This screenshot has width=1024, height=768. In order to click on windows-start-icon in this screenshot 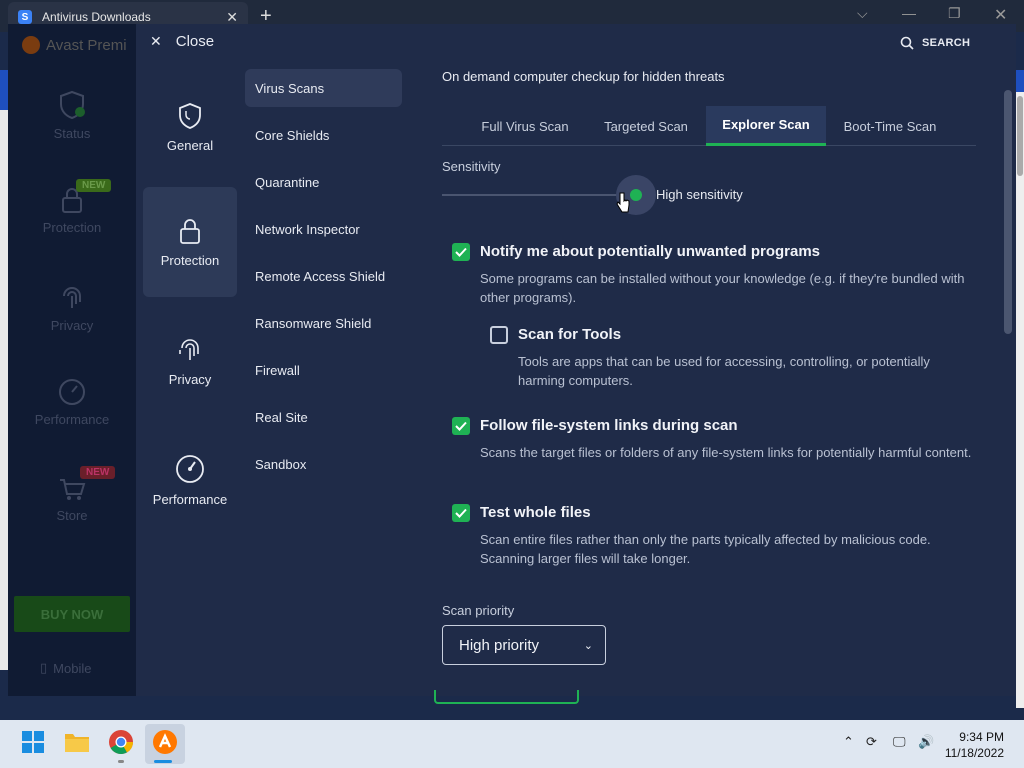, I will do `click(33, 742)`.